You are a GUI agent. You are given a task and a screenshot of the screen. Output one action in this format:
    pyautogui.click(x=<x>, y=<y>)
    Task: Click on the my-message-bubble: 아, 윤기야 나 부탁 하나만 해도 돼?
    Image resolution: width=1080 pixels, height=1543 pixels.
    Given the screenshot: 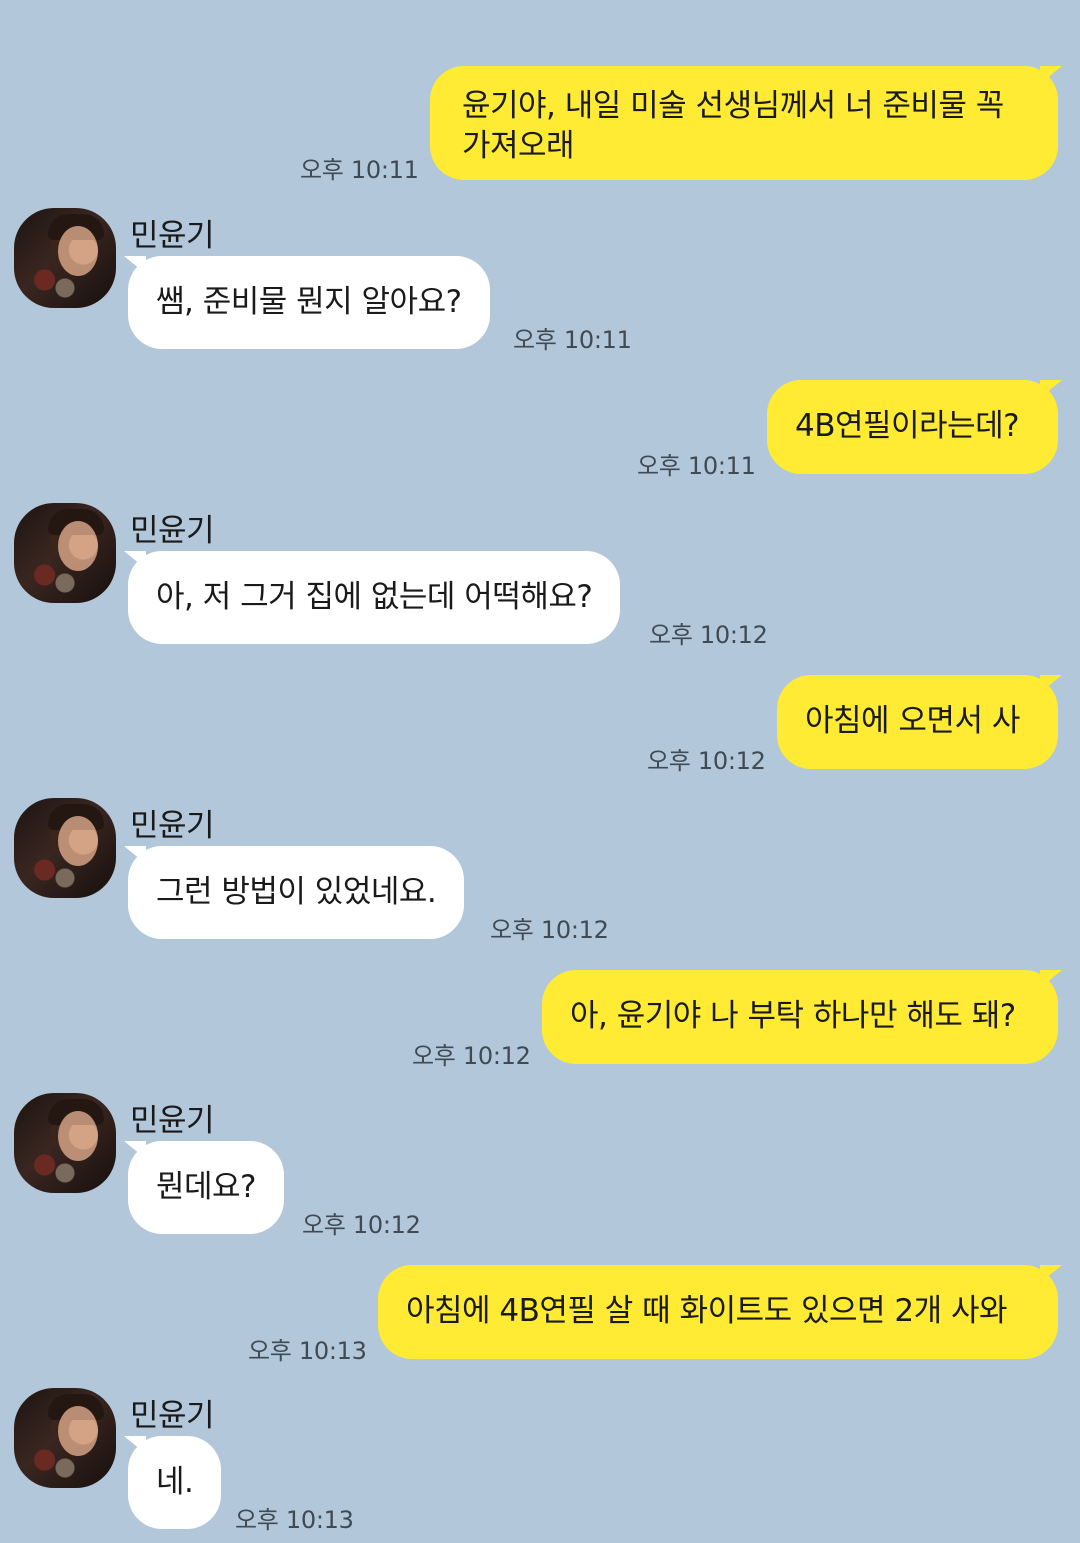 What is the action you would take?
    pyautogui.click(x=800, y=1017)
    